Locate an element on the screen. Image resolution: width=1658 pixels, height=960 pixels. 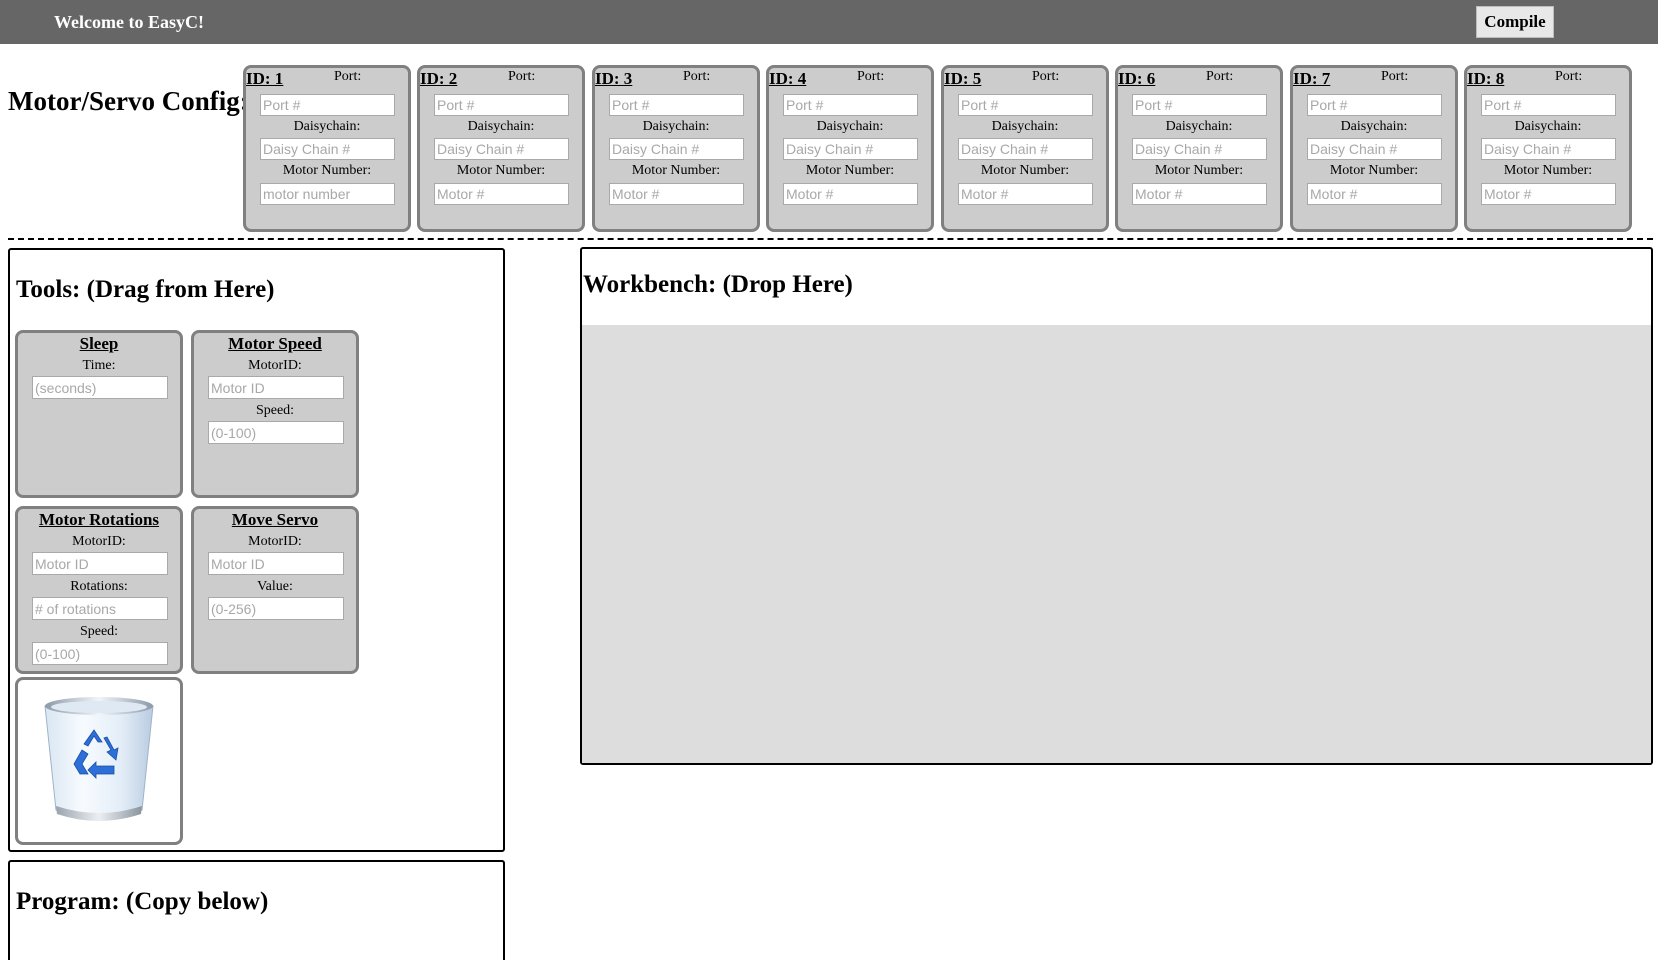
workbench-title: Workbench: (Drop Here) is located at coordinates (718, 284).